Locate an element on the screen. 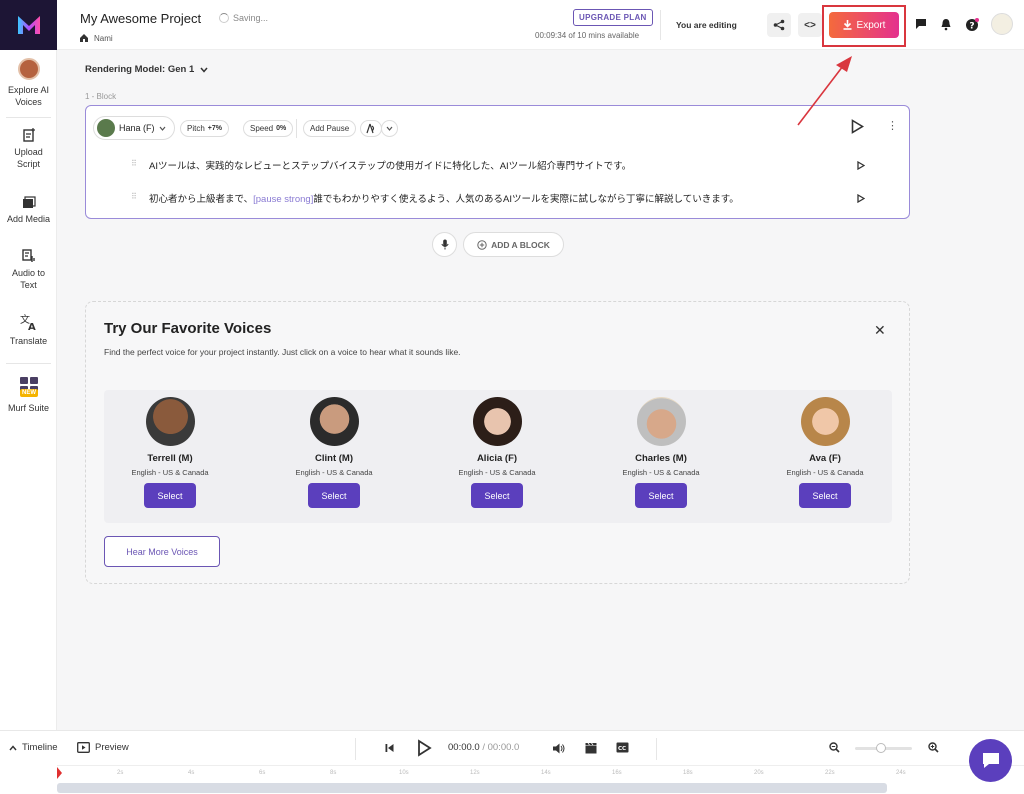  logo-icon is located at coordinates (28, 25).